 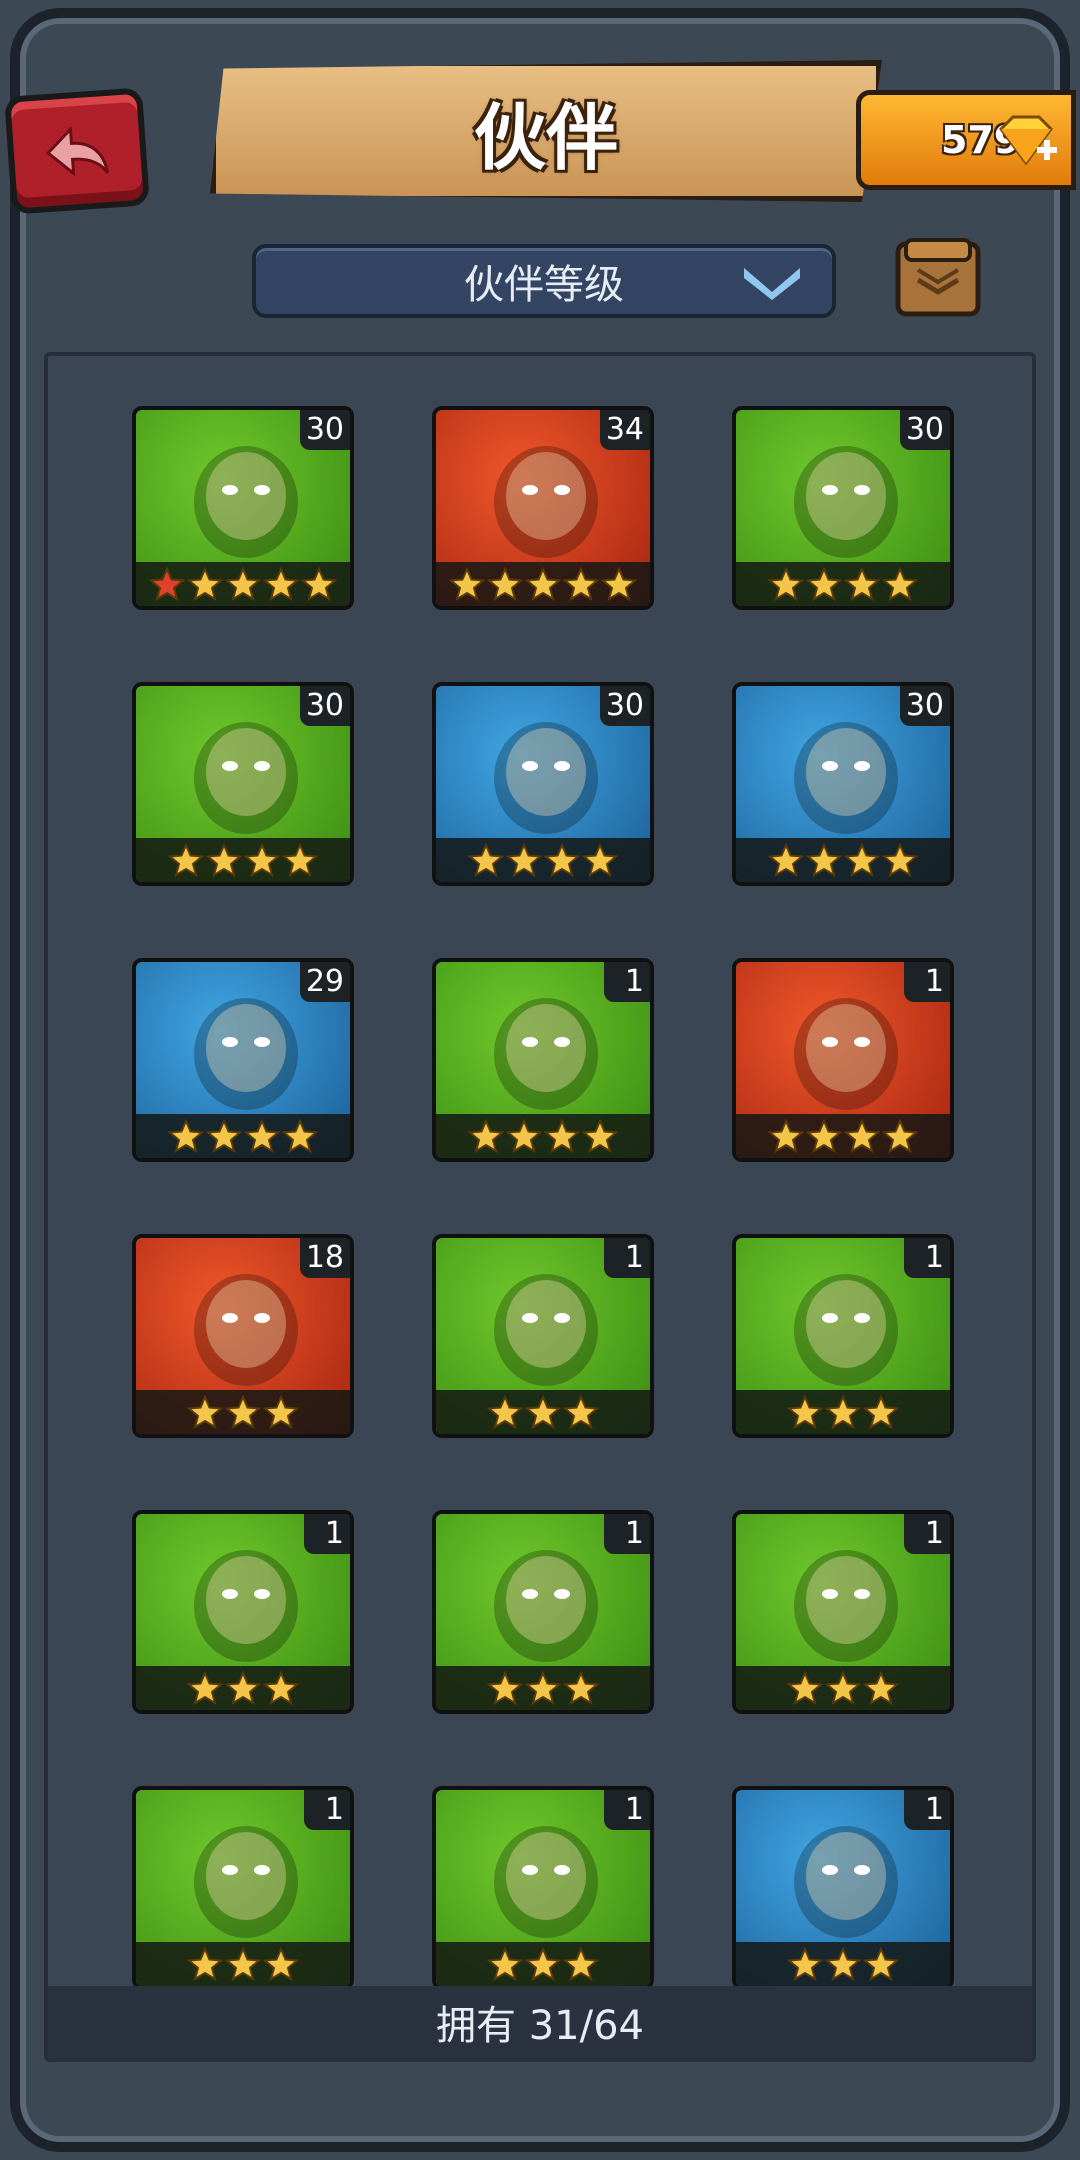 What do you see at coordinates (543, 508) in the screenshot?
I see `partner-card: 34` at bounding box center [543, 508].